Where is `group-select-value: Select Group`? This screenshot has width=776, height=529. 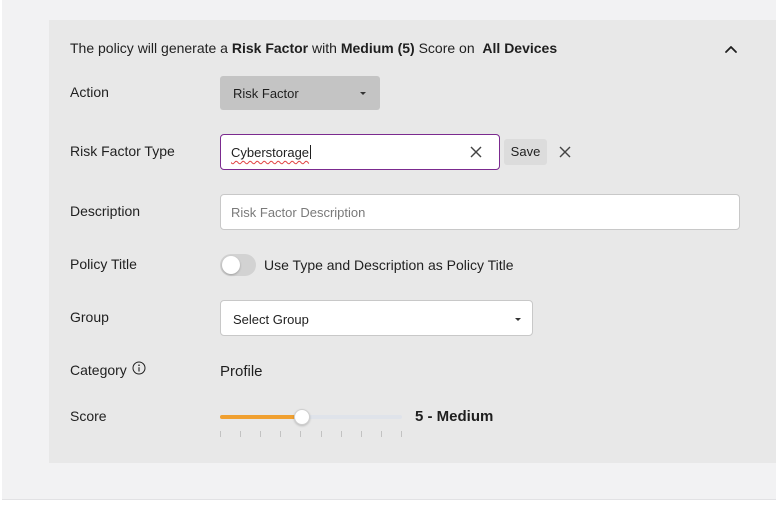
group-select-value: Select Group is located at coordinates (271, 319).